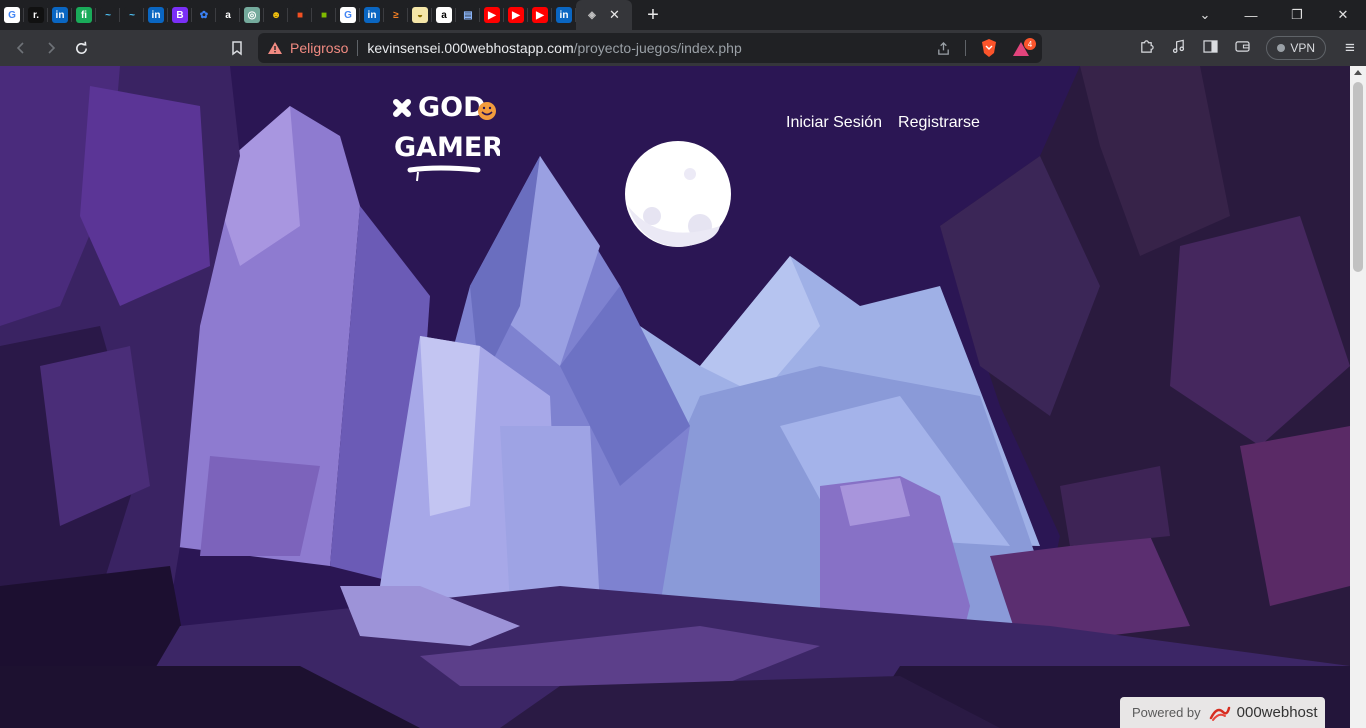 This screenshot has height=728, width=1366. What do you see at coordinates (1166, 712) in the screenshot?
I see `powered-by-label: Powered by` at bounding box center [1166, 712].